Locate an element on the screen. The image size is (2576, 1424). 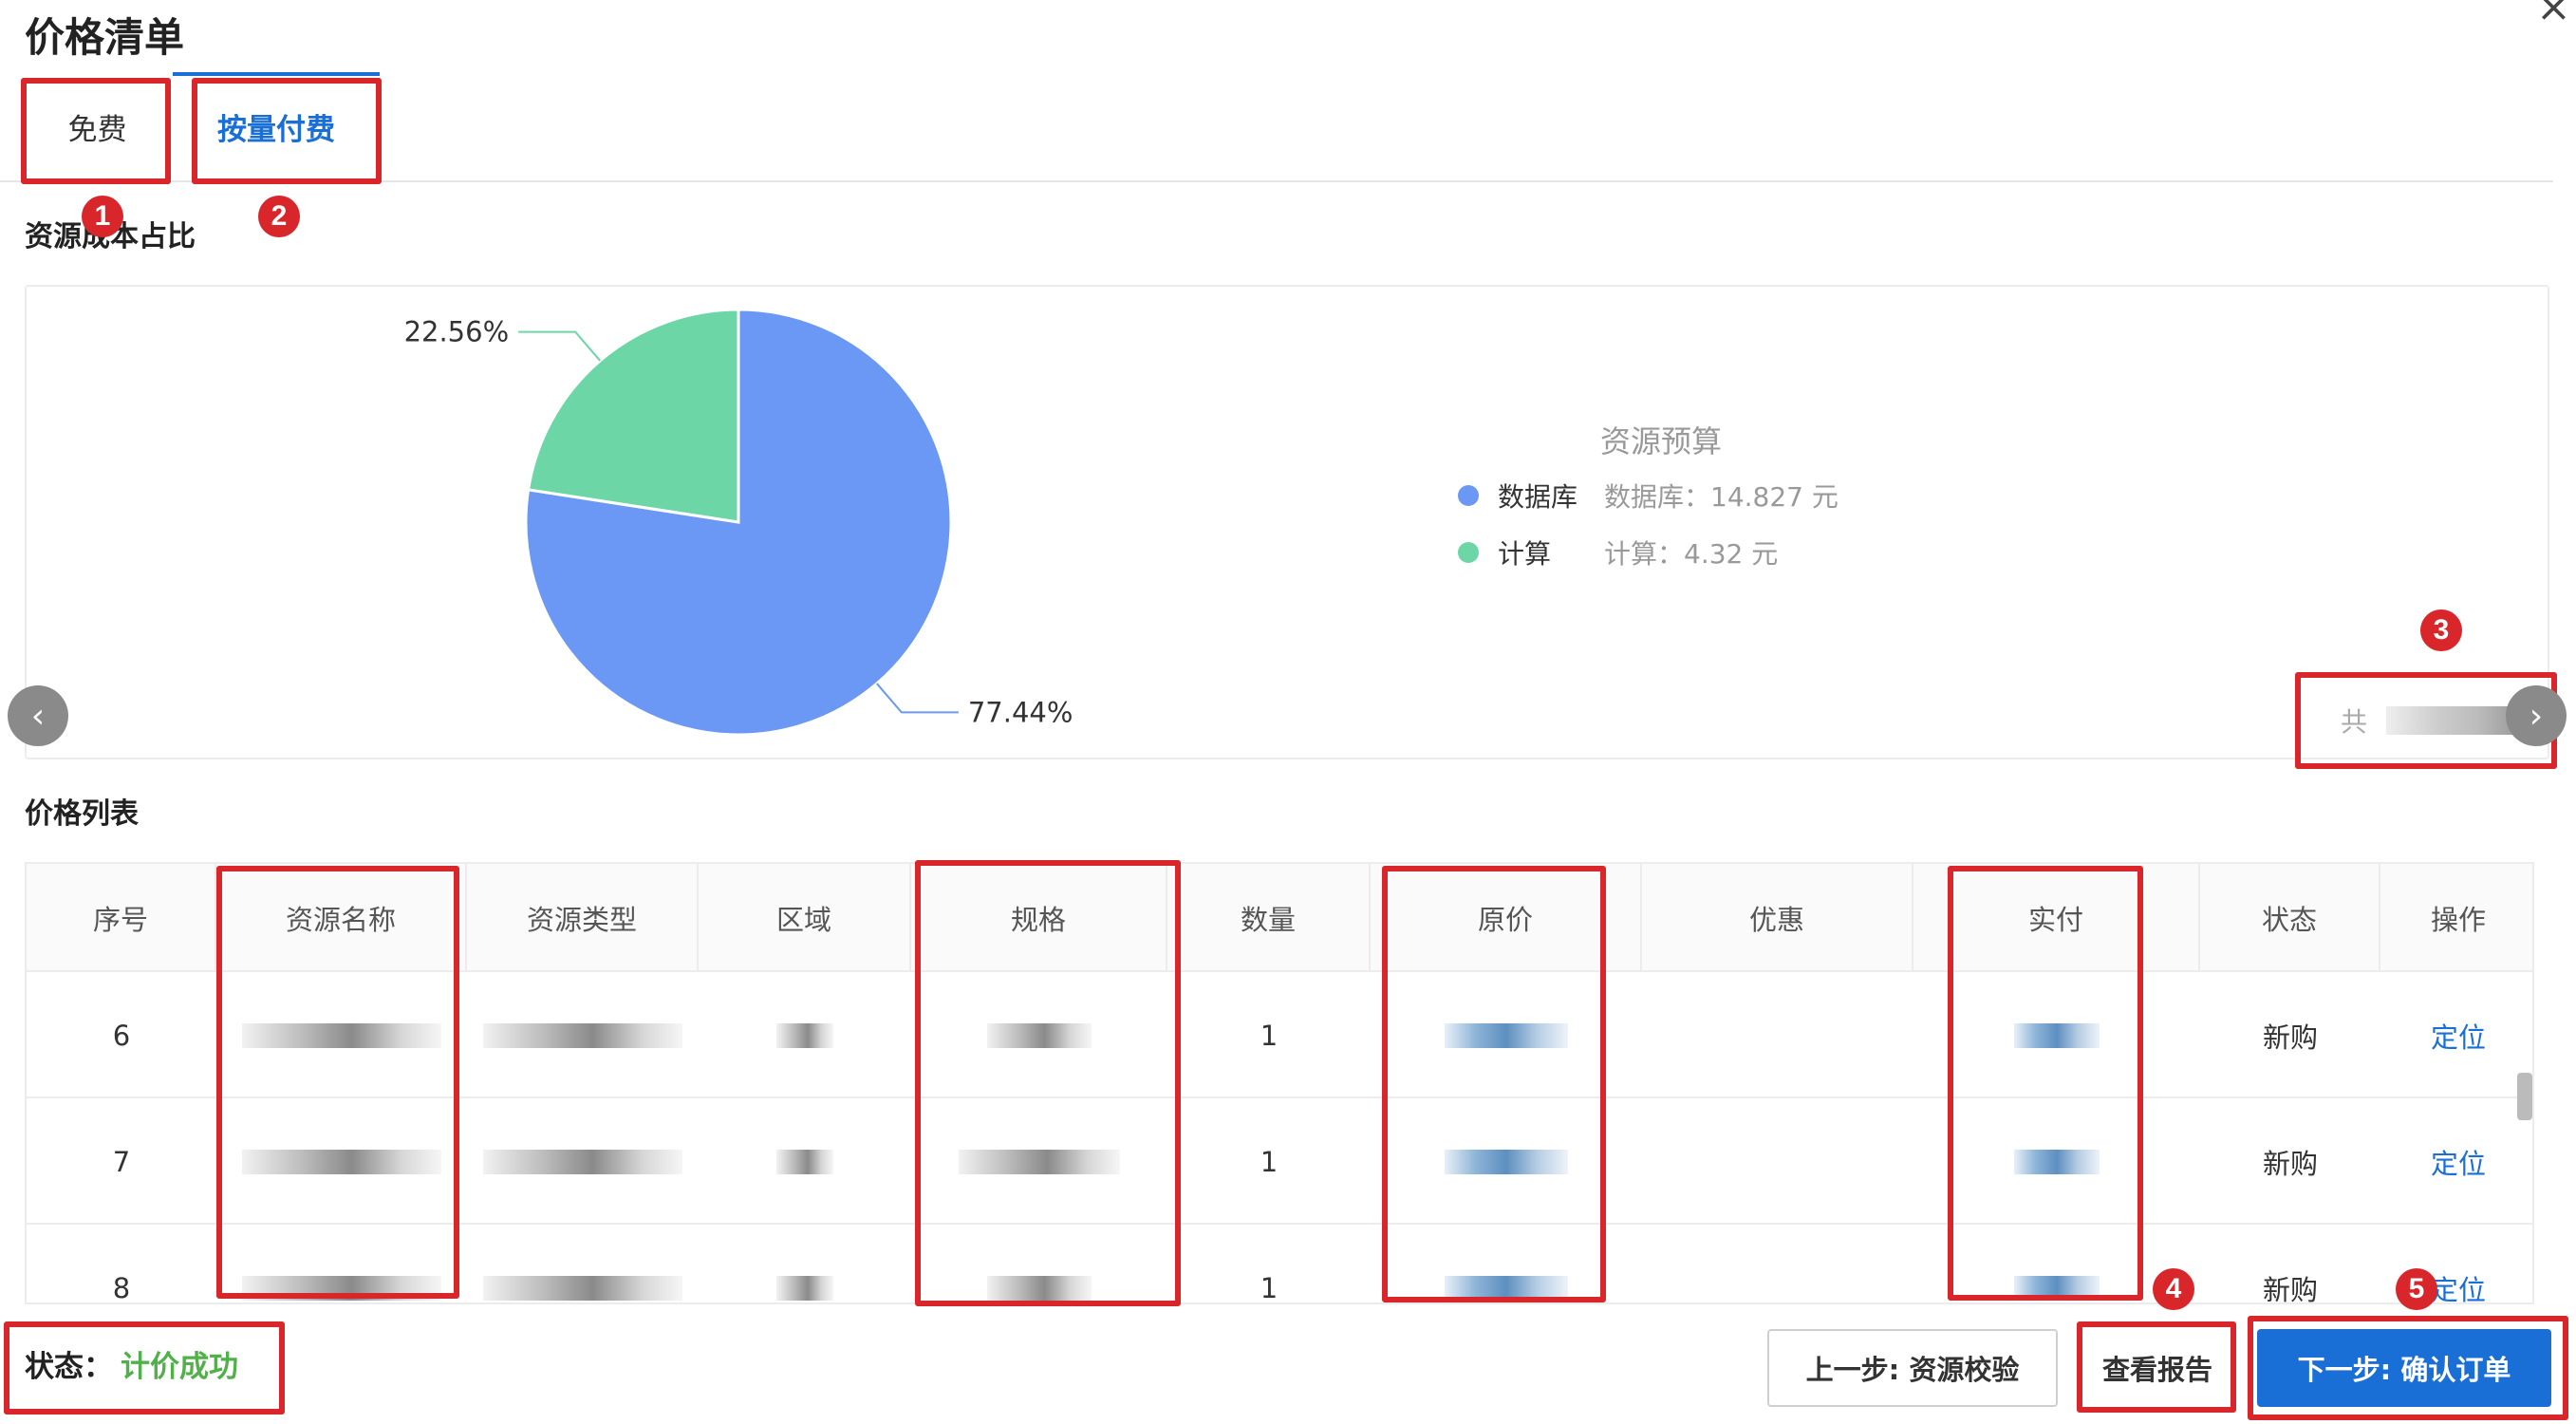
carousel-prev-button: ‹ is located at coordinates (38, 716).